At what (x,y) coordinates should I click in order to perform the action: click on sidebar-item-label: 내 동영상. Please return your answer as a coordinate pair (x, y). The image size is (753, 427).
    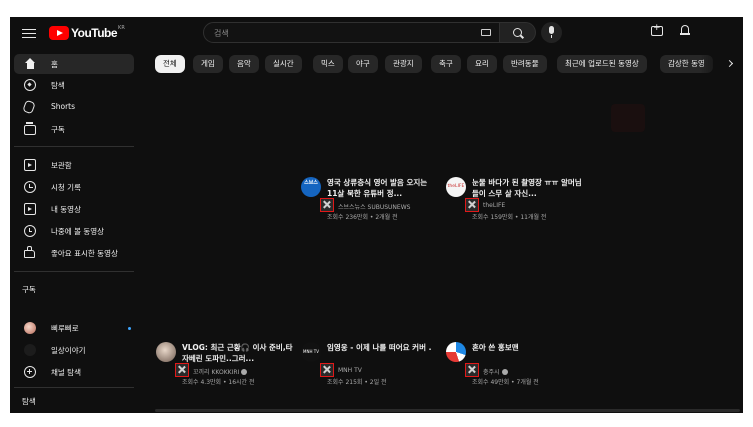
    Looking at the image, I should click on (66, 209).